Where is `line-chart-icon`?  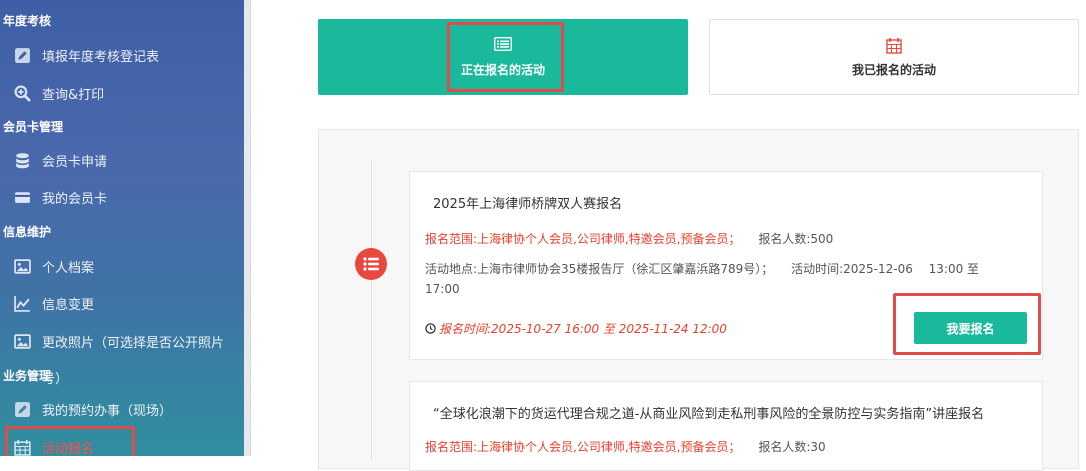 line-chart-icon is located at coordinates (22, 303).